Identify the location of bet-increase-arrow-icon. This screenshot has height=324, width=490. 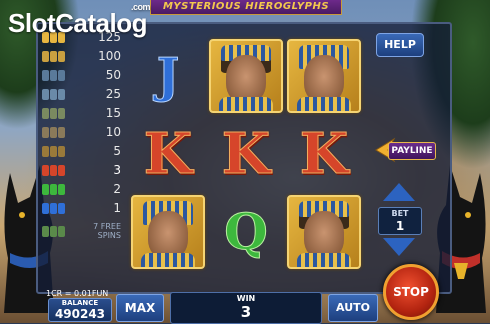
(399, 192).